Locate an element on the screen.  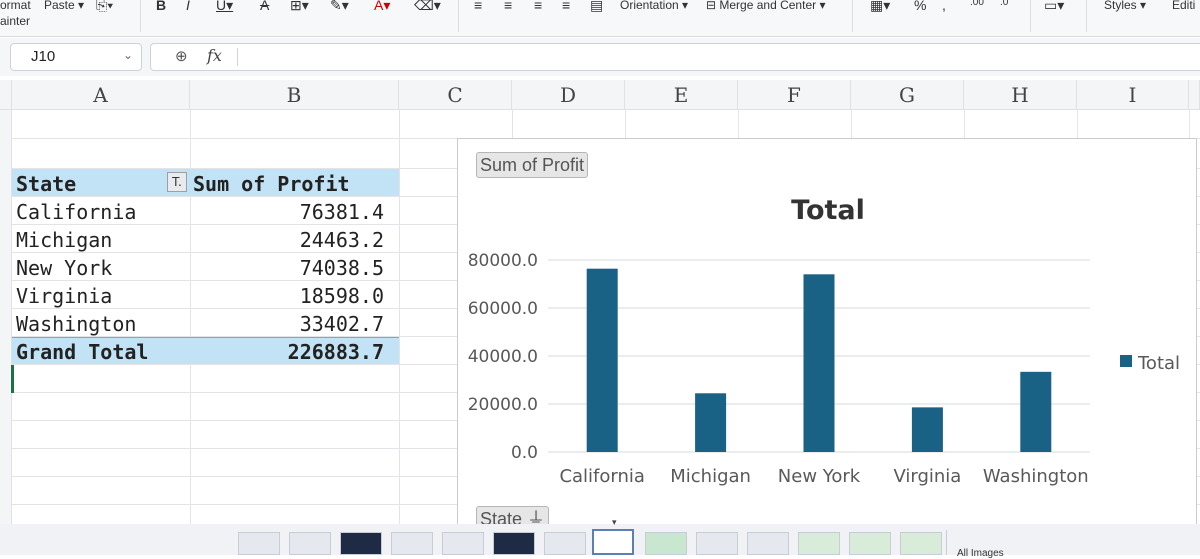
pivot-total-label: Grand Total is located at coordinates (82, 352).